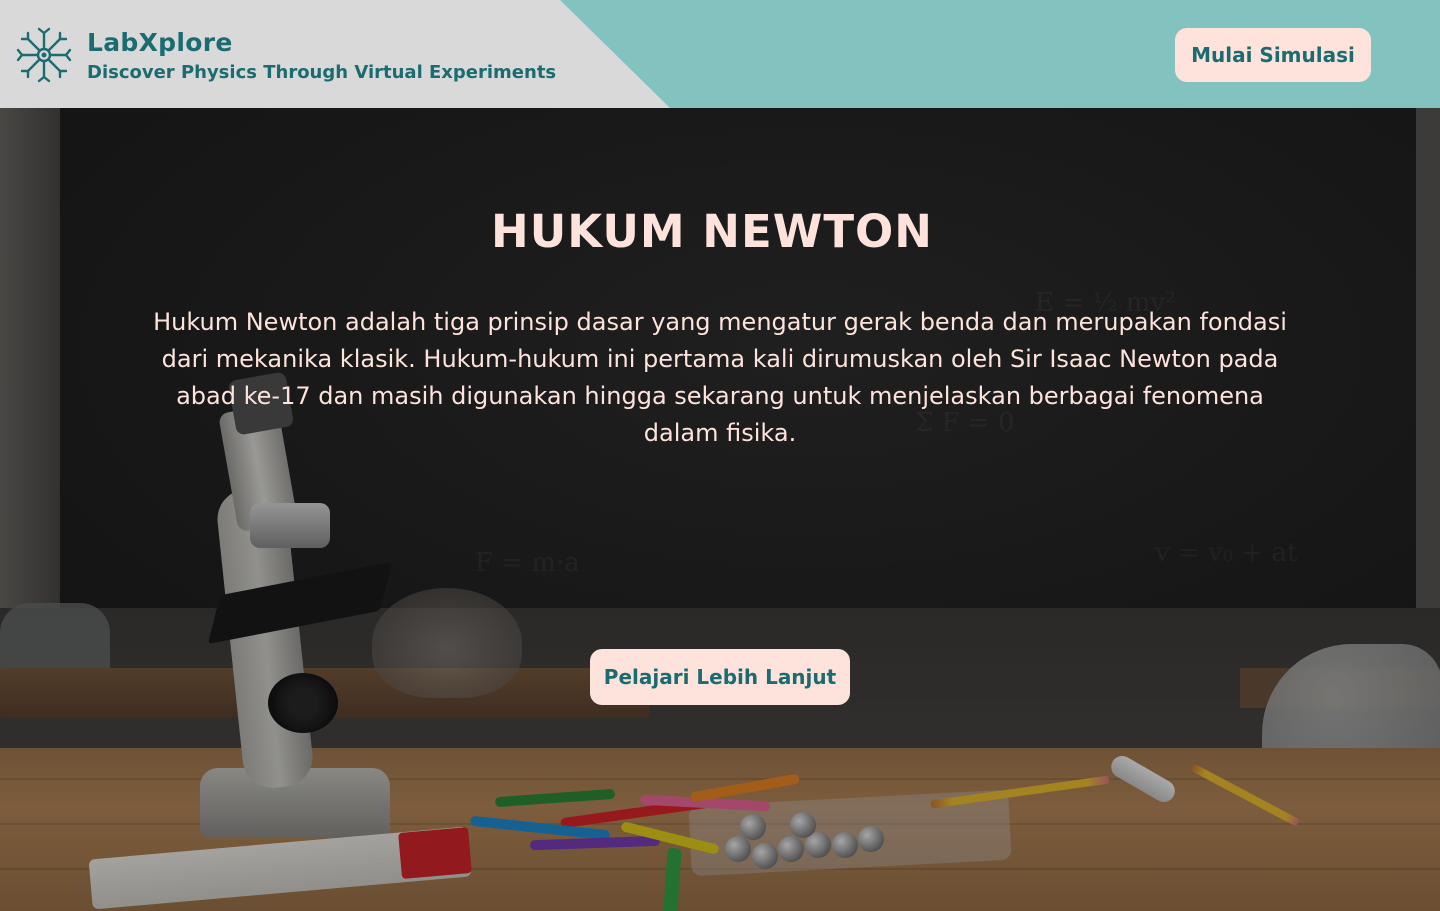 Image resolution: width=1440 pixels, height=911 pixels. Describe the element at coordinates (720, 677) in the screenshot. I see `learn-more-button: Pelajari Lebih Lanjut` at that location.